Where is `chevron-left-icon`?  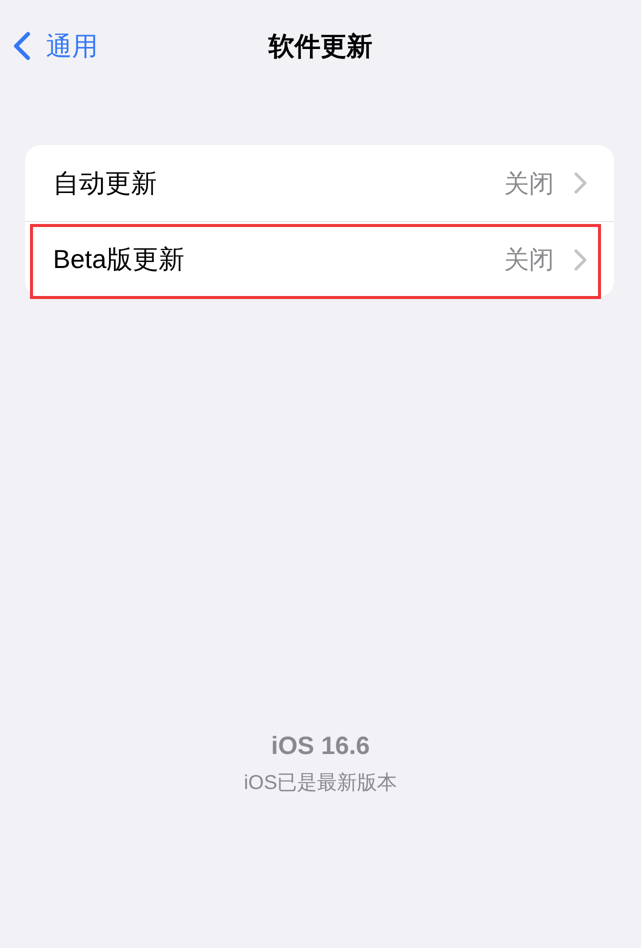 chevron-left-icon is located at coordinates (22, 46).